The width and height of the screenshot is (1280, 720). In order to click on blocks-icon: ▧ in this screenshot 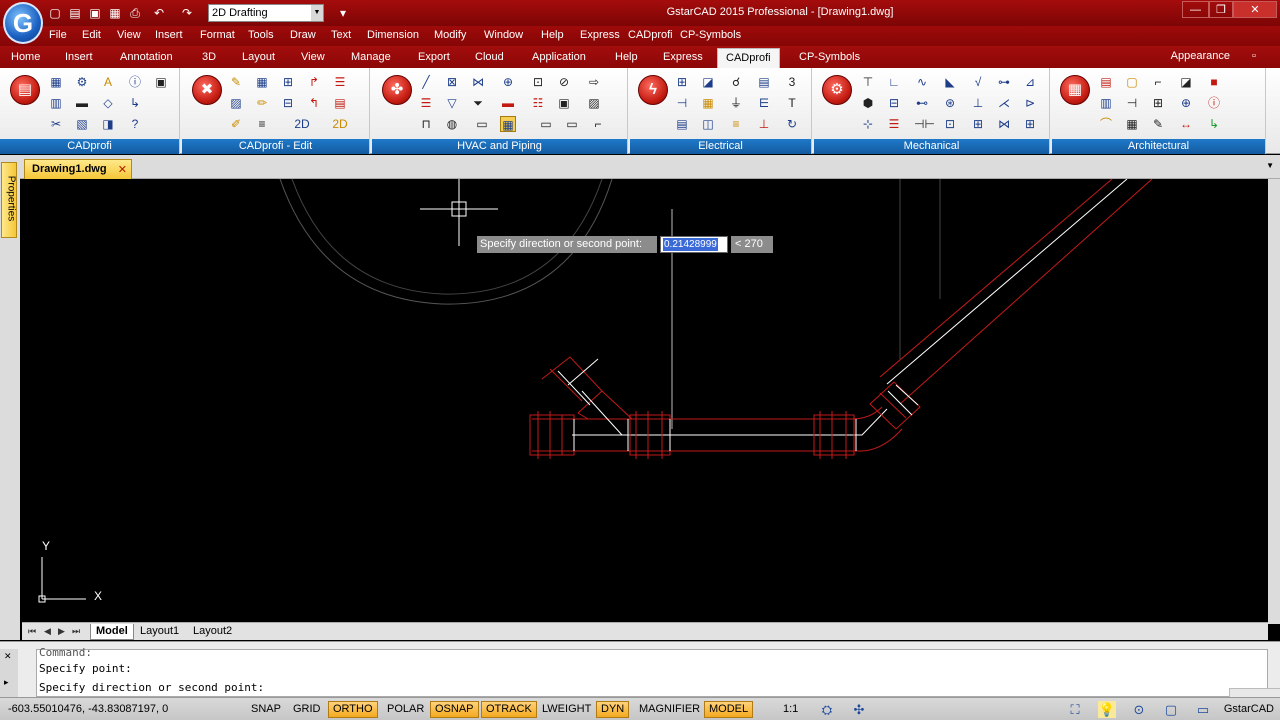, I will do `click(82, 124)`.